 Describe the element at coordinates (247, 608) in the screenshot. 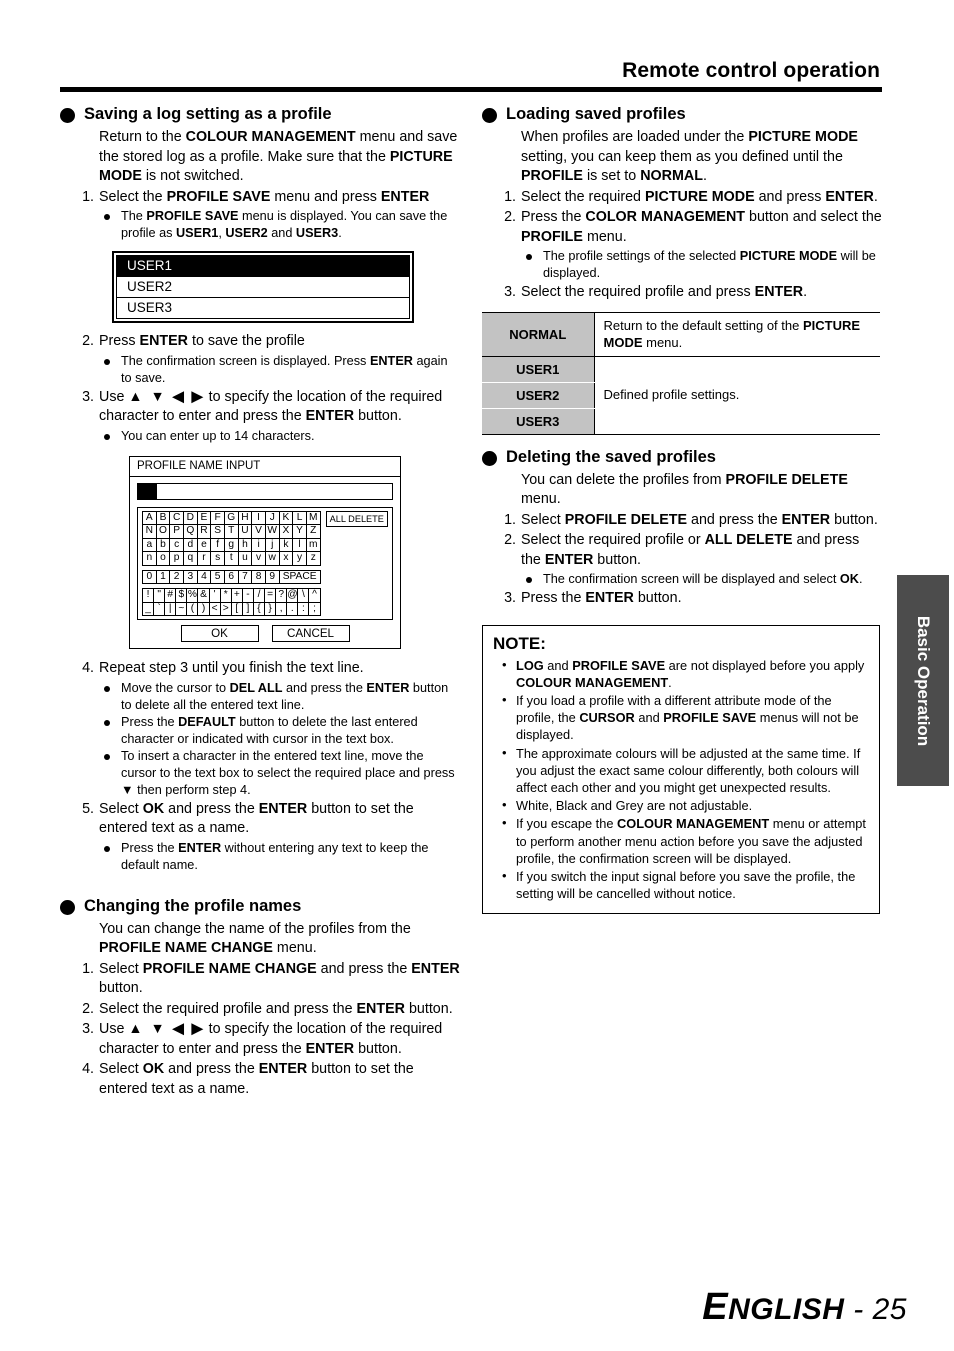

I see `key-symbol: ]` at that location.